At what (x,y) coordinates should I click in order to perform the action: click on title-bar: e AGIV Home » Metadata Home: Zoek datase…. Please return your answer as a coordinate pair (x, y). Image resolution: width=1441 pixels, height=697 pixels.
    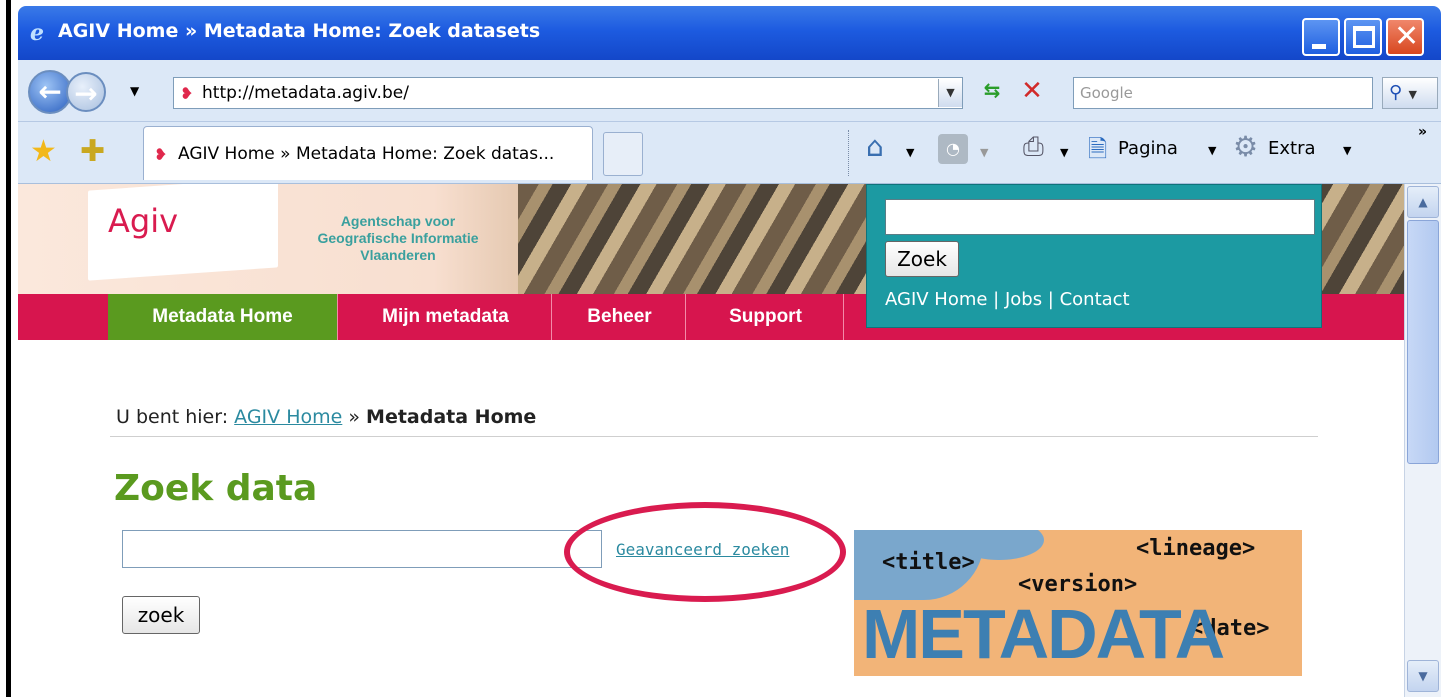
    Looking at the image, I should click on (729, 33).